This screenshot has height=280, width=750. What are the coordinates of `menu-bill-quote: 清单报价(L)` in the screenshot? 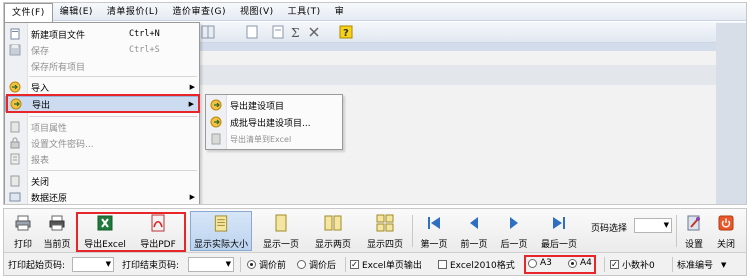 It's located at (133, 12).